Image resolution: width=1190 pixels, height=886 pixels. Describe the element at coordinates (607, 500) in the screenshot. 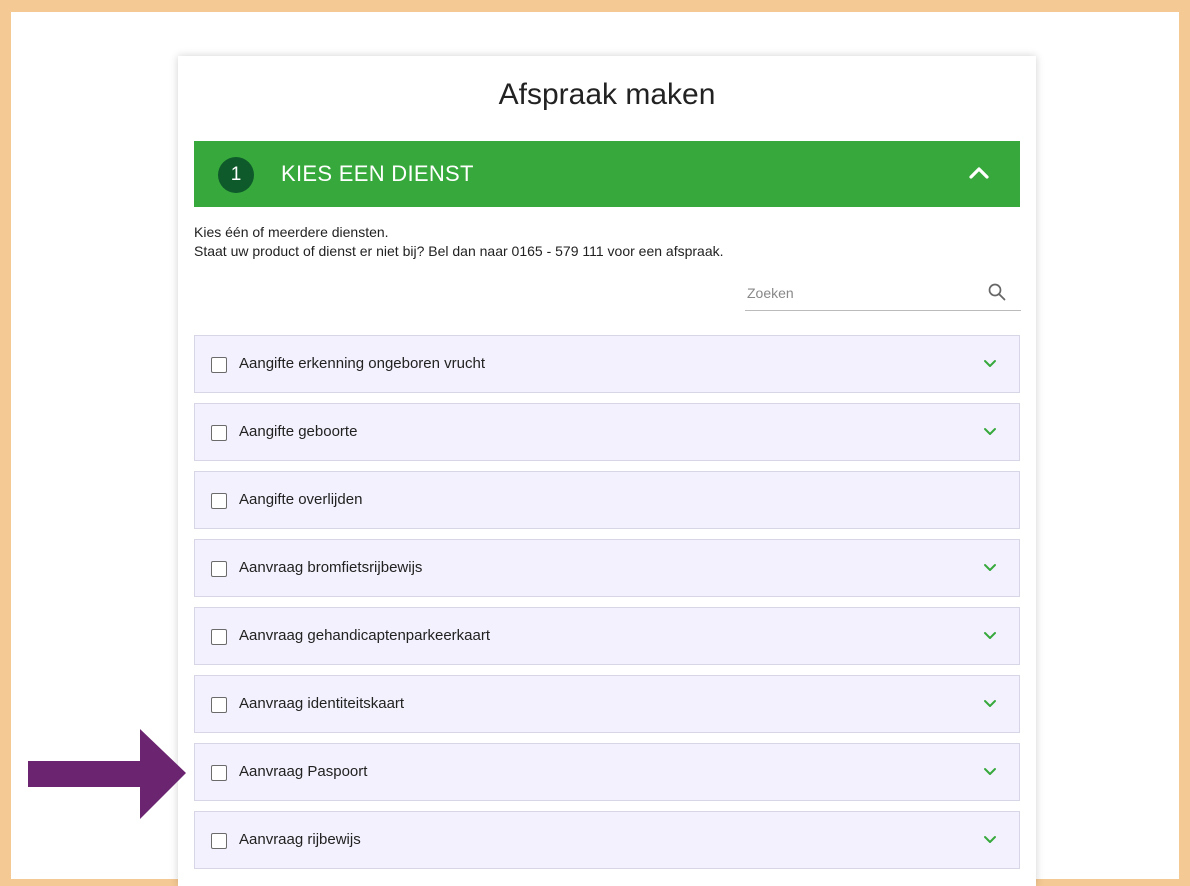

I see `service-item: Aangifte overlijden` at that location.